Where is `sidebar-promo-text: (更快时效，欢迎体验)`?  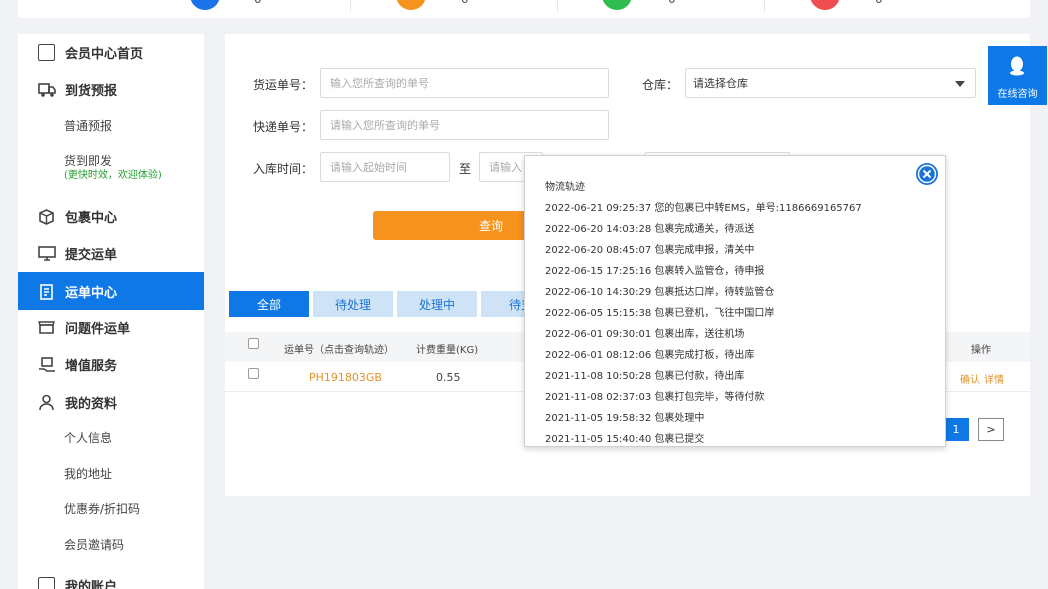 sidebar-promo-text: (更快时效，欢迎体验) is located at coordinates (113, 175).